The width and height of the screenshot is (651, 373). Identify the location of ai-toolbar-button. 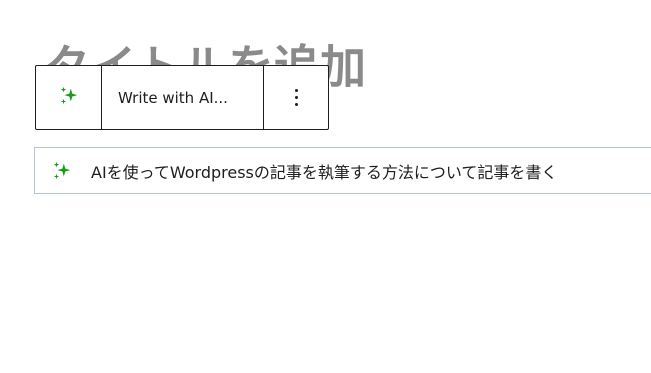
(69, 97).